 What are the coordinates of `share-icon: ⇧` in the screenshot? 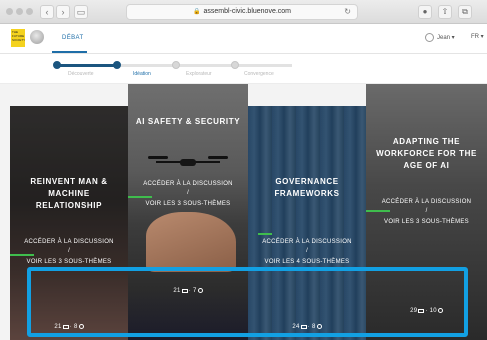 It's located at (445, 12).